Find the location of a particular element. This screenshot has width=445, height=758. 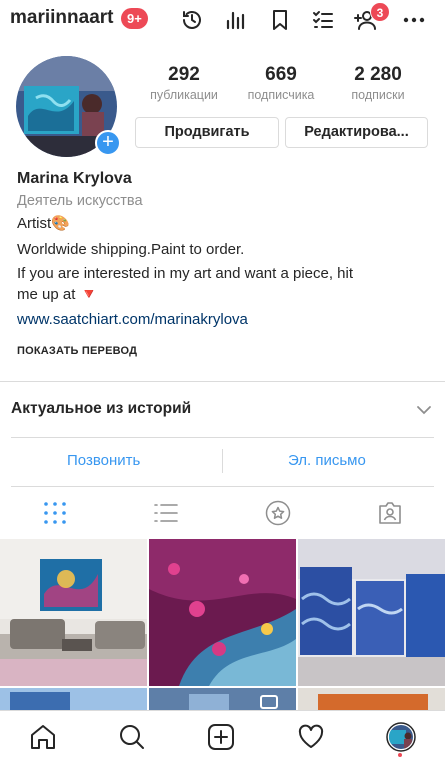

star-icon is located at coordinates (278, 513).